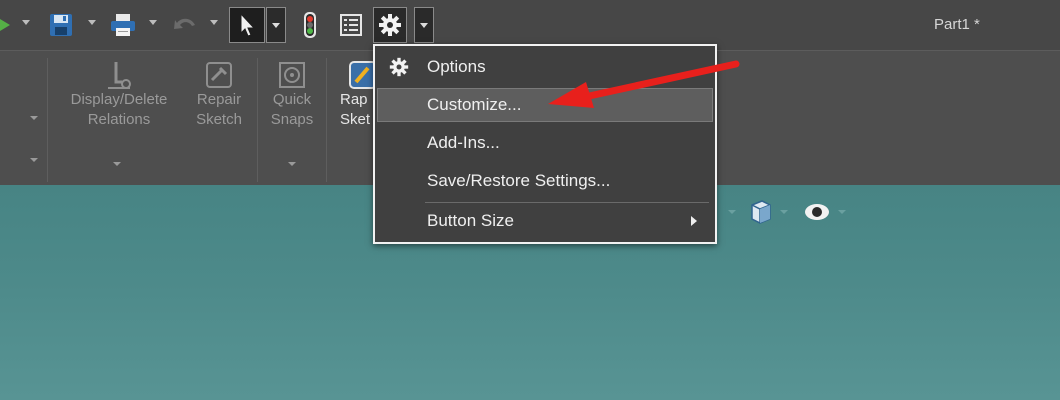 Image resolution: width=1060 pixels, height=400 pixels. What do you see at coordinates (644, 84) in the screenshot?
I see `annotation-arrow-icon` at bounding box center [644, 84].